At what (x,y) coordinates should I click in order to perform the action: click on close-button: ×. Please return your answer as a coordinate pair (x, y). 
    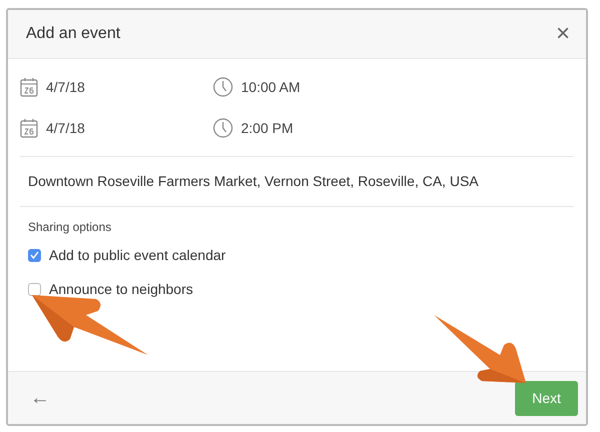
    Looking at the image, I should click on (563, 34).